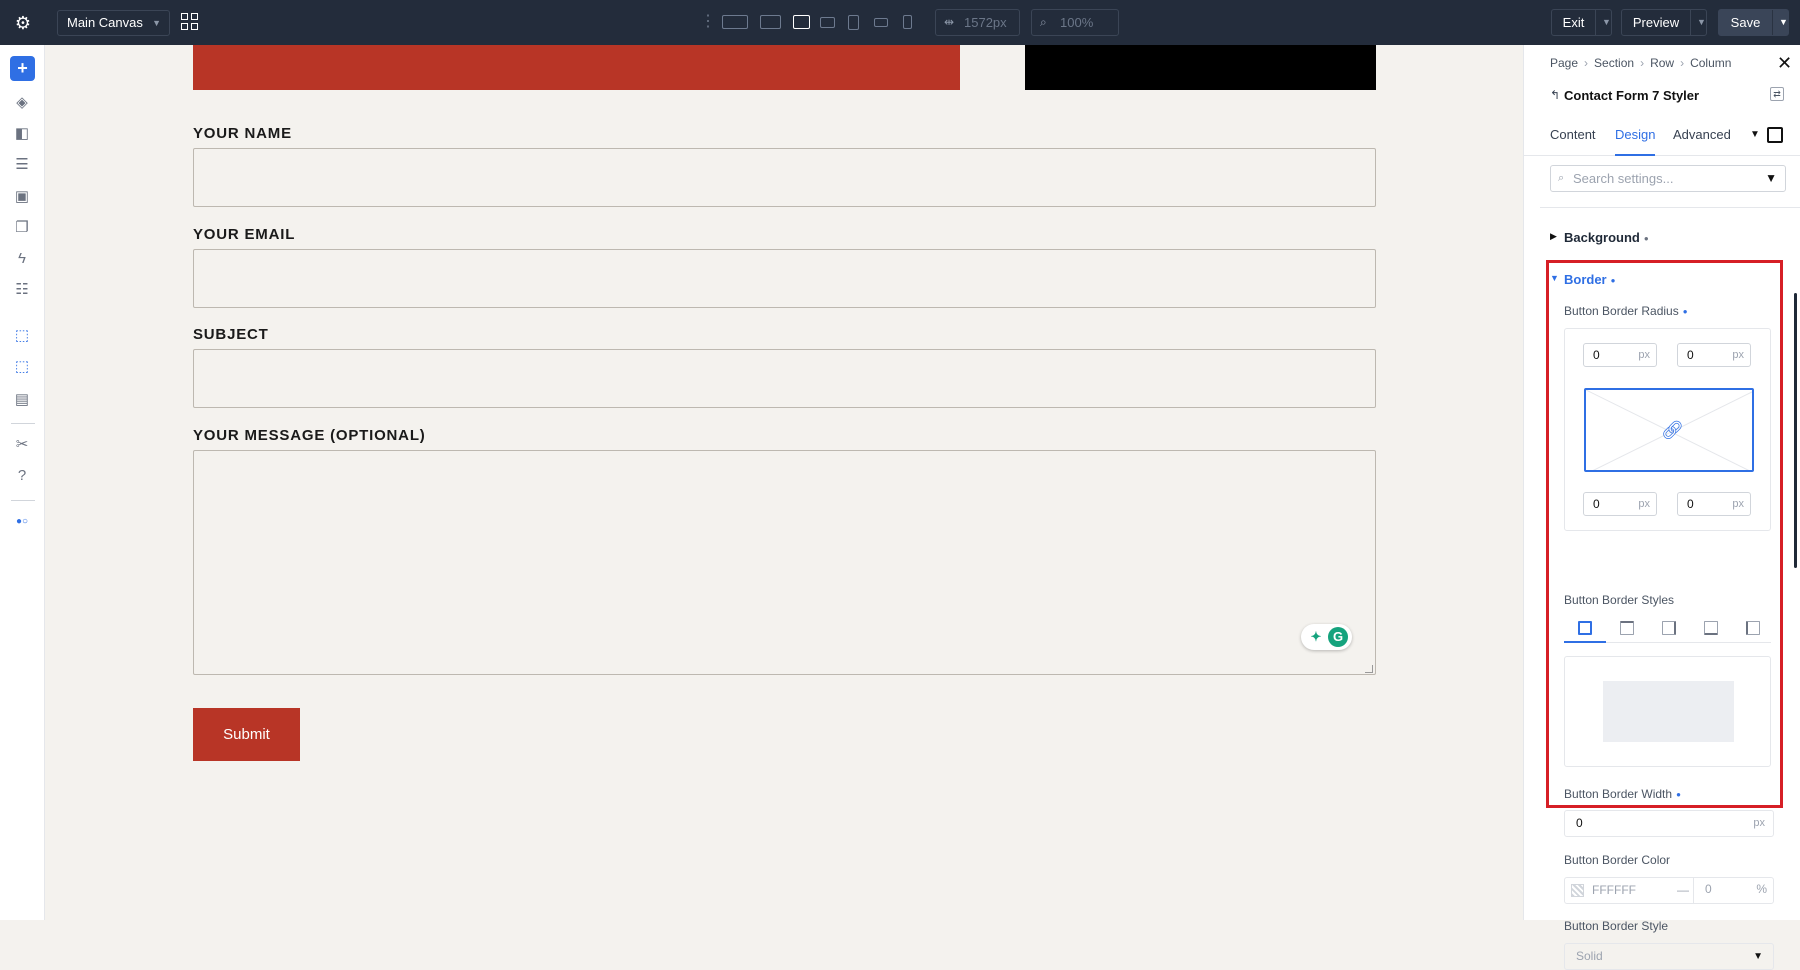  I want to click on radius-control: 0 px 0 px 🔗︎ 0 px 0 px, so click(1667, 429).